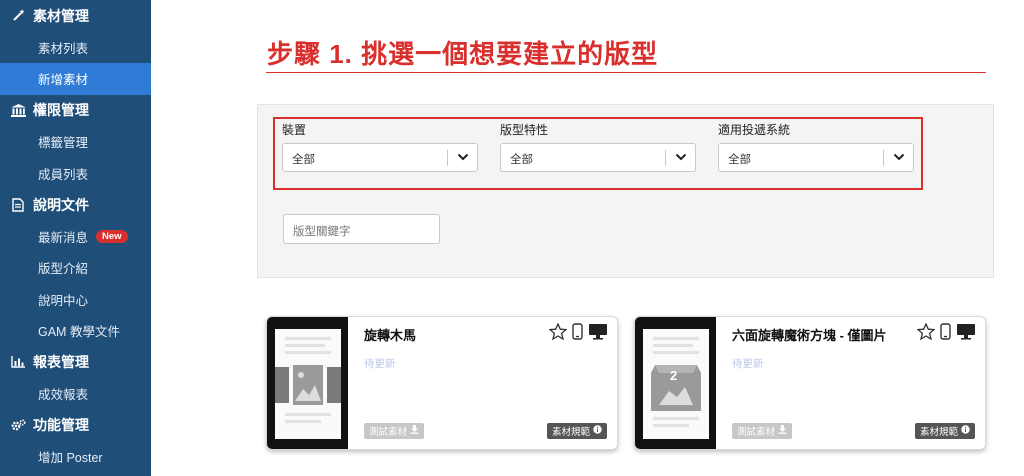 The width and height of the screenshot is (1024, 476). What do you see at coordinates (75, 331) in the screenshot?
I see `sidebar-item-gam-docs: GAM 教學文件` at bounding box center [75, 331].